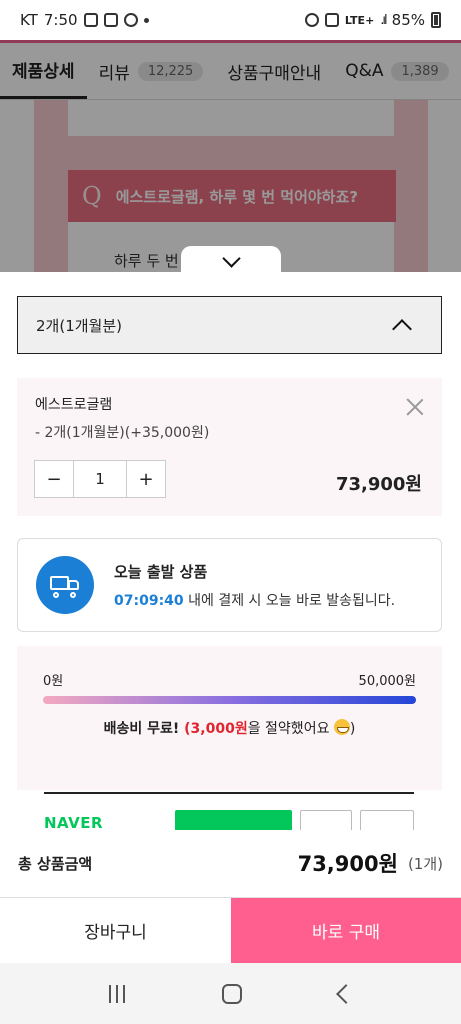 Image resolution: width=461 pixels, height=1024 pixels. I want to click on more-notifications-icon, so click(146, 20).